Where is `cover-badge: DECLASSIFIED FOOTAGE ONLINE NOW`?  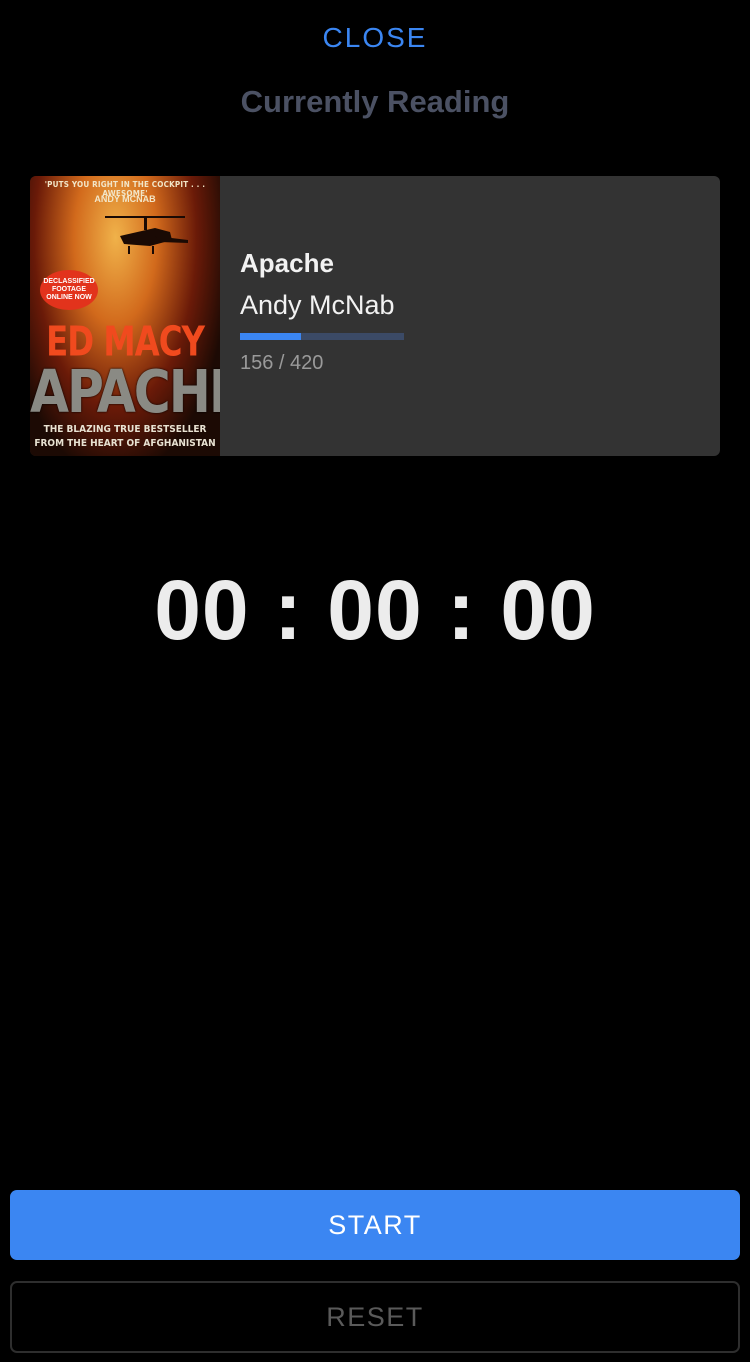 cover-badge: DECLASSIFIED FOOTAGE ONLINE NOW is located at coordinates (69, 290).